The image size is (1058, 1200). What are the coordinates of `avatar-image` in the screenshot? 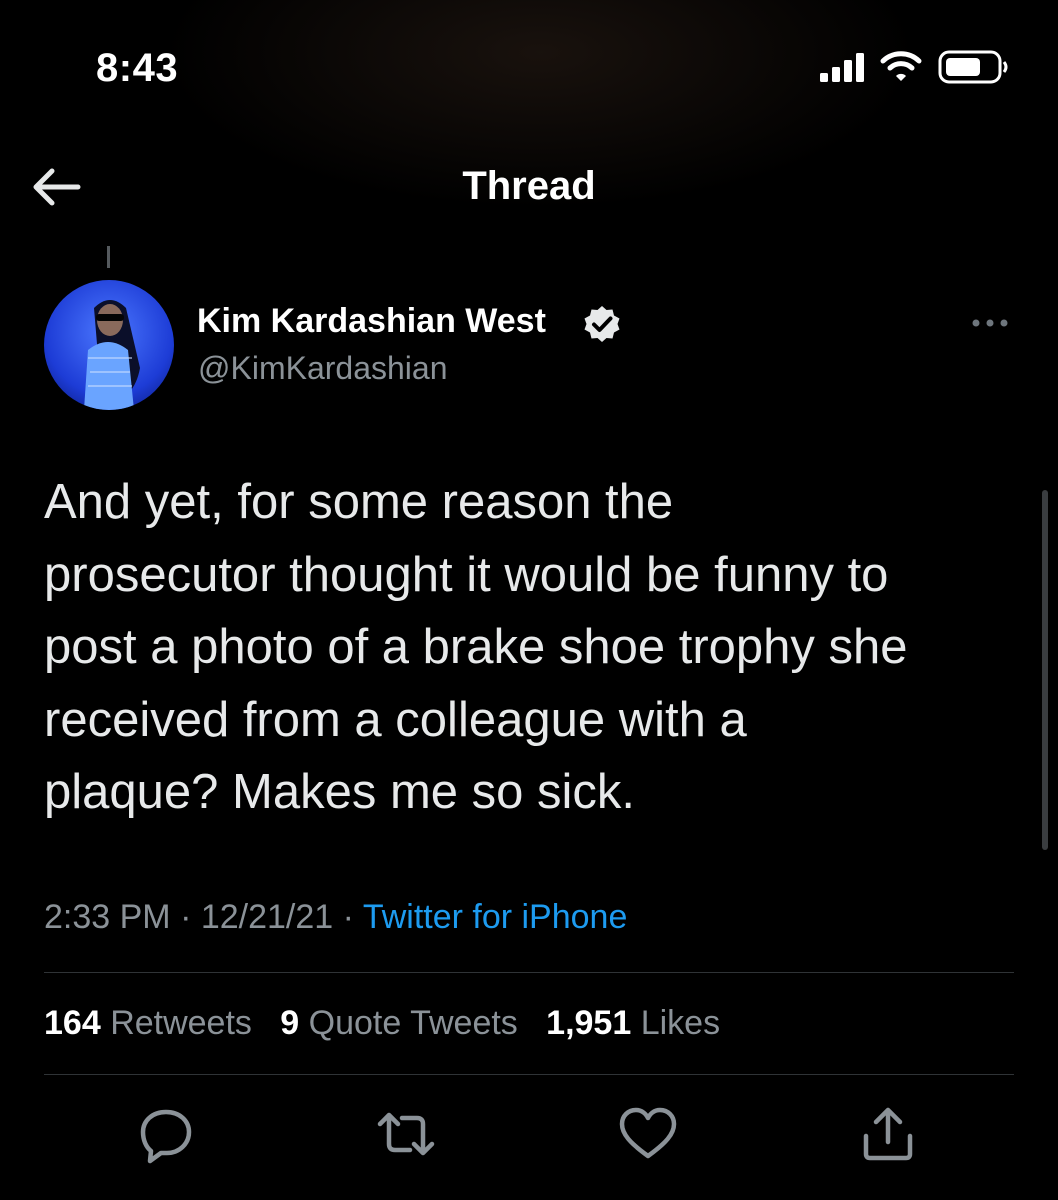 It's located at (109, 345).